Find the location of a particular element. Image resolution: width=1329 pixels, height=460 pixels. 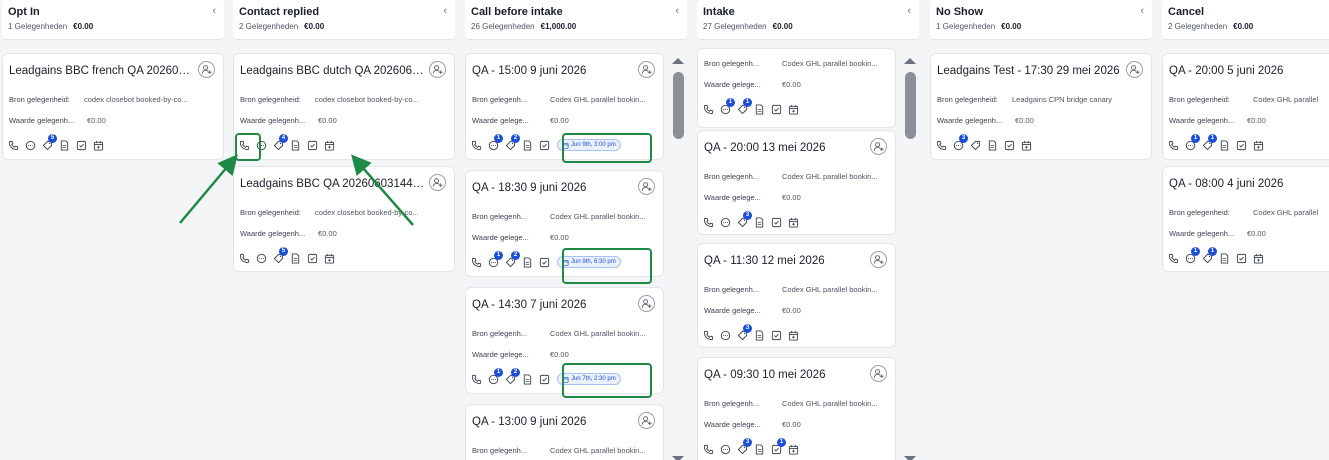

tag-icon: 4 is located at coordinates (280, 142).